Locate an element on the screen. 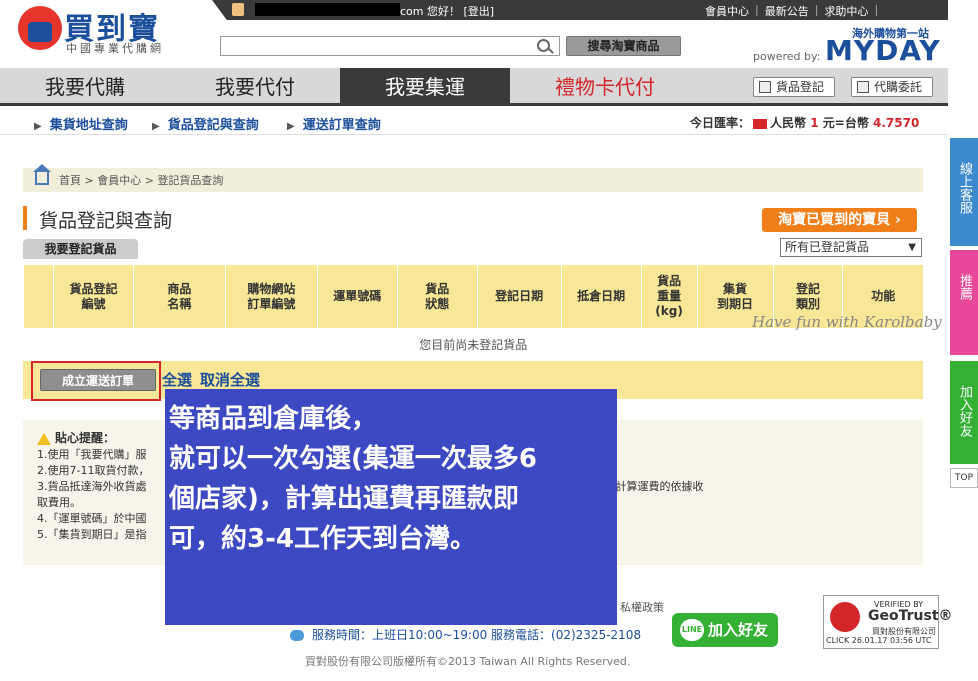 This screenshot has width=978, height=681. search-input is located at coordinates (390, 46).